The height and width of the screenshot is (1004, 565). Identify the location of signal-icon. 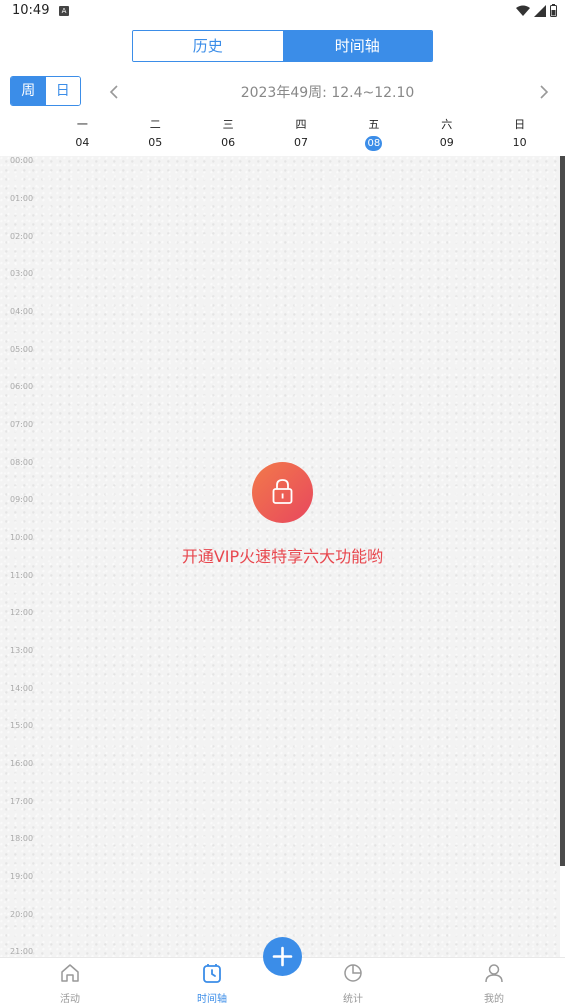
(540, 10).